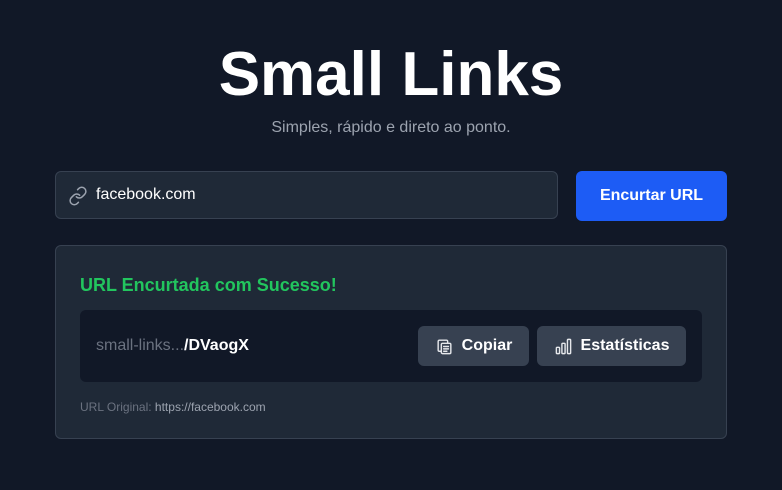 Image resolution: width=782 pixels, height=490 pixels. What do you see at coordinates (625, 345) in the screenshot?
I see `statistics-button-label: Estatísticas` at bounding box center [625, 345].